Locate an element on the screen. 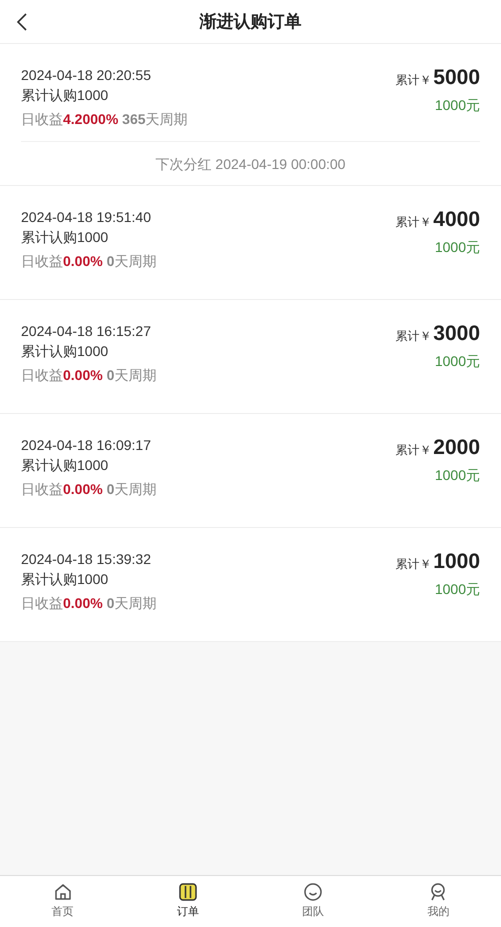 The width and height of the screenshot is (501, 927). home-icon is located at coordinates (62, 892).